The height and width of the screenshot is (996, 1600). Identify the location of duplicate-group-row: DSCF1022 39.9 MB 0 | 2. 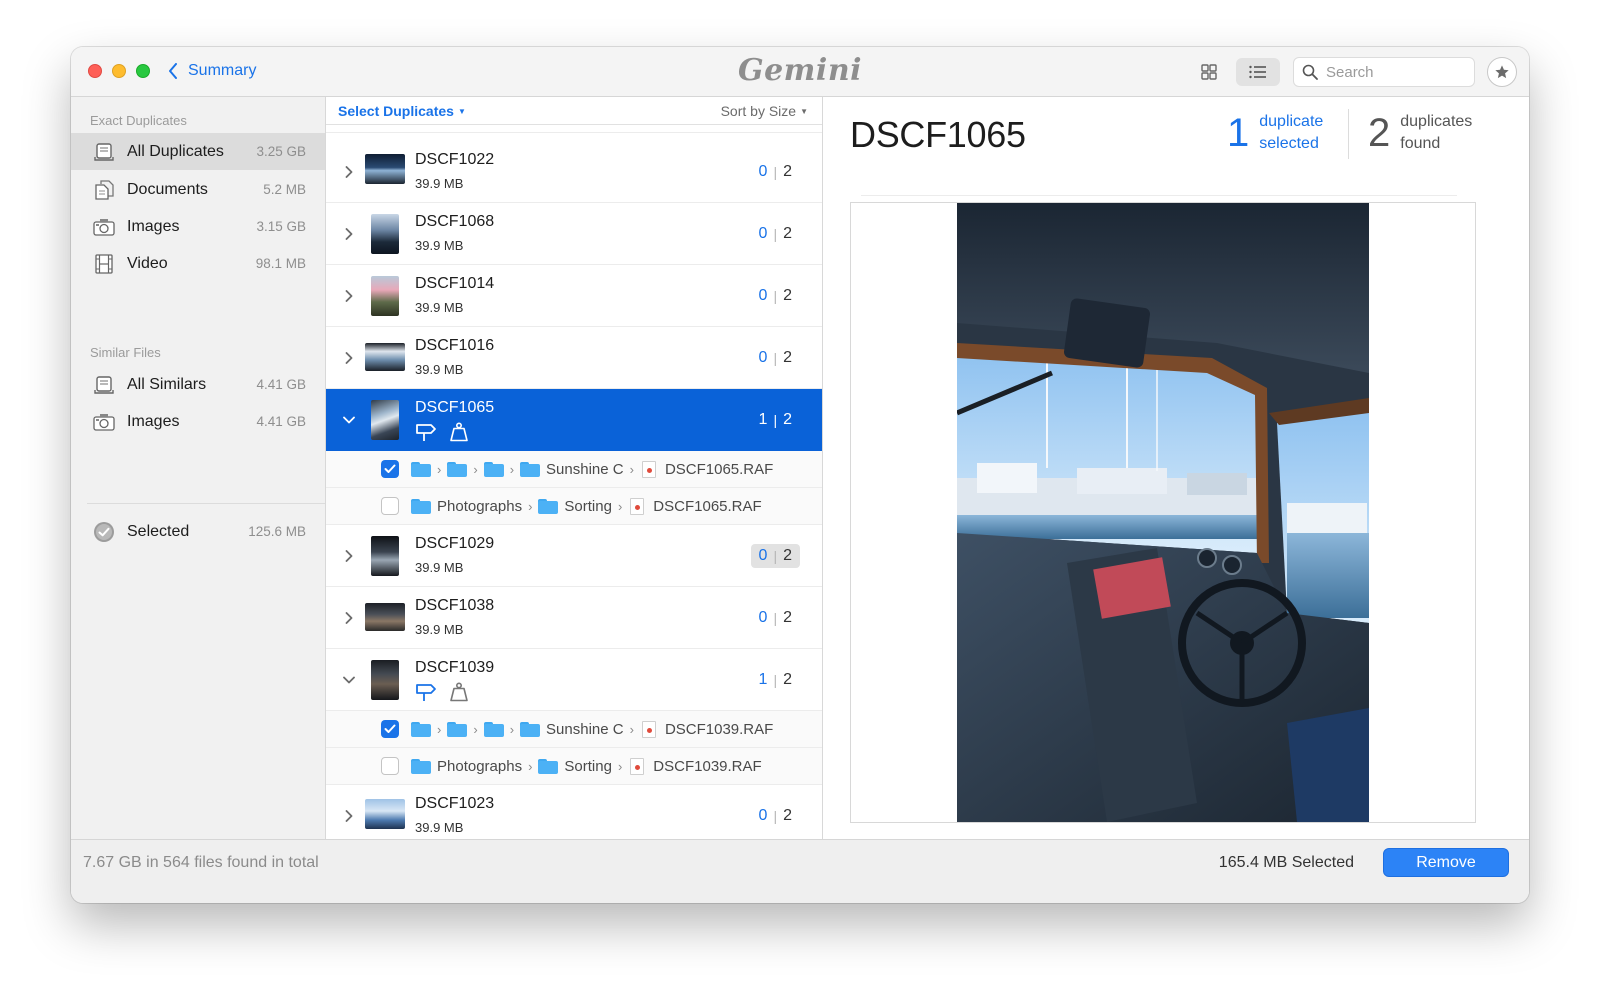
(574, 172).